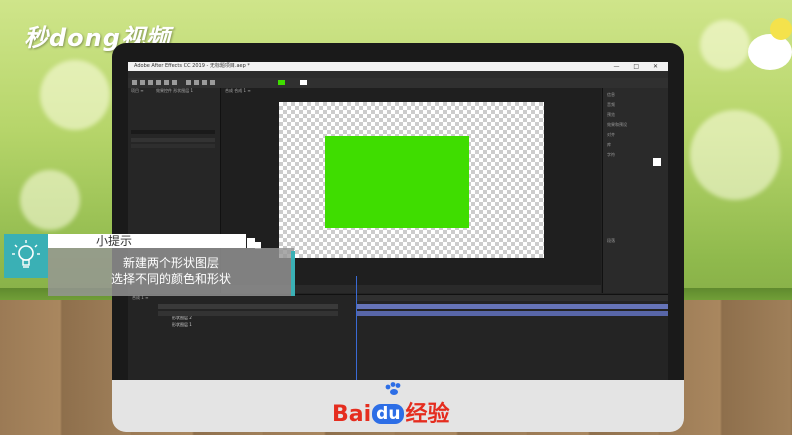 The image size is (792, 435). What do you see at coordinates (248, 312) in the screenshot?
I see `layer-row: 形状图层 2` at bounding box center [248, 312].